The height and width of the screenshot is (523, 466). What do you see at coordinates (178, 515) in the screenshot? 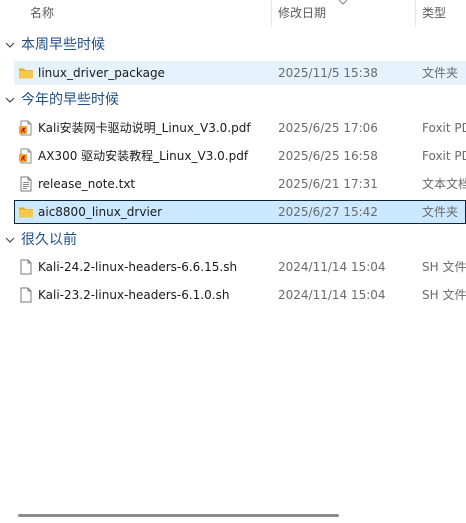
I see `scrollbar-thumb` at bounding box center [178, 515].